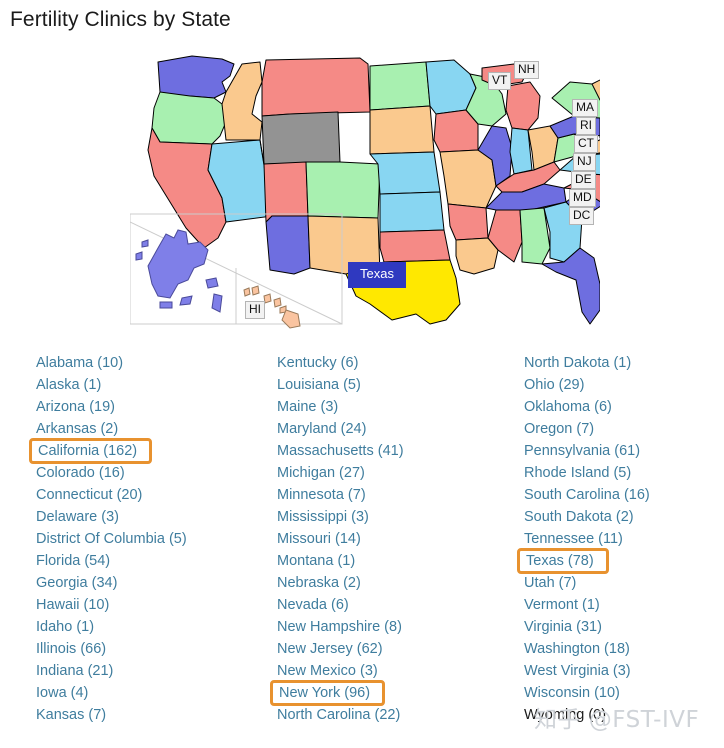 The height and width of the screenshot is (748, 724). Describe the element at coordinates (400, 86) in the screenshot. I see `map-state-northdakota` at that location.